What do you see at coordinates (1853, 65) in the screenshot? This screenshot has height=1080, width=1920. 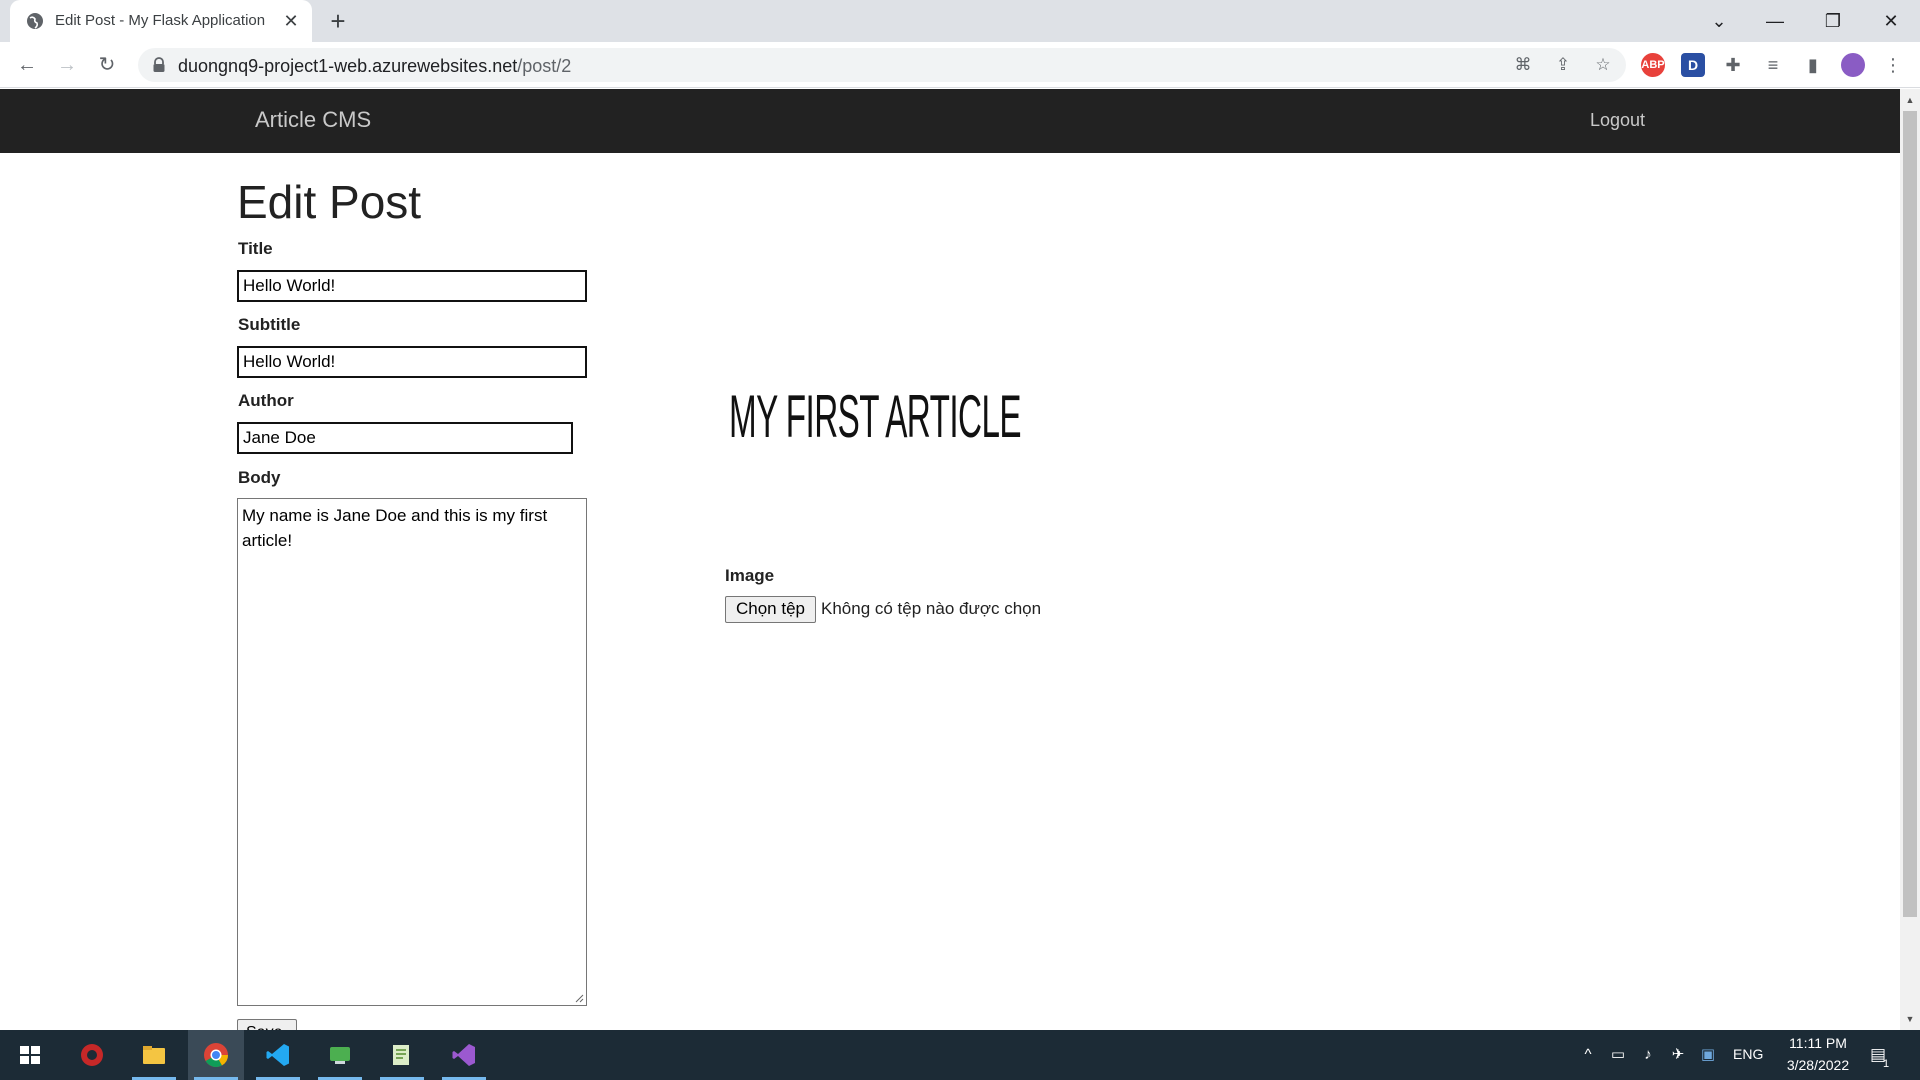 I see `profile-avatar-icon` at bounding box center [1853, 65].